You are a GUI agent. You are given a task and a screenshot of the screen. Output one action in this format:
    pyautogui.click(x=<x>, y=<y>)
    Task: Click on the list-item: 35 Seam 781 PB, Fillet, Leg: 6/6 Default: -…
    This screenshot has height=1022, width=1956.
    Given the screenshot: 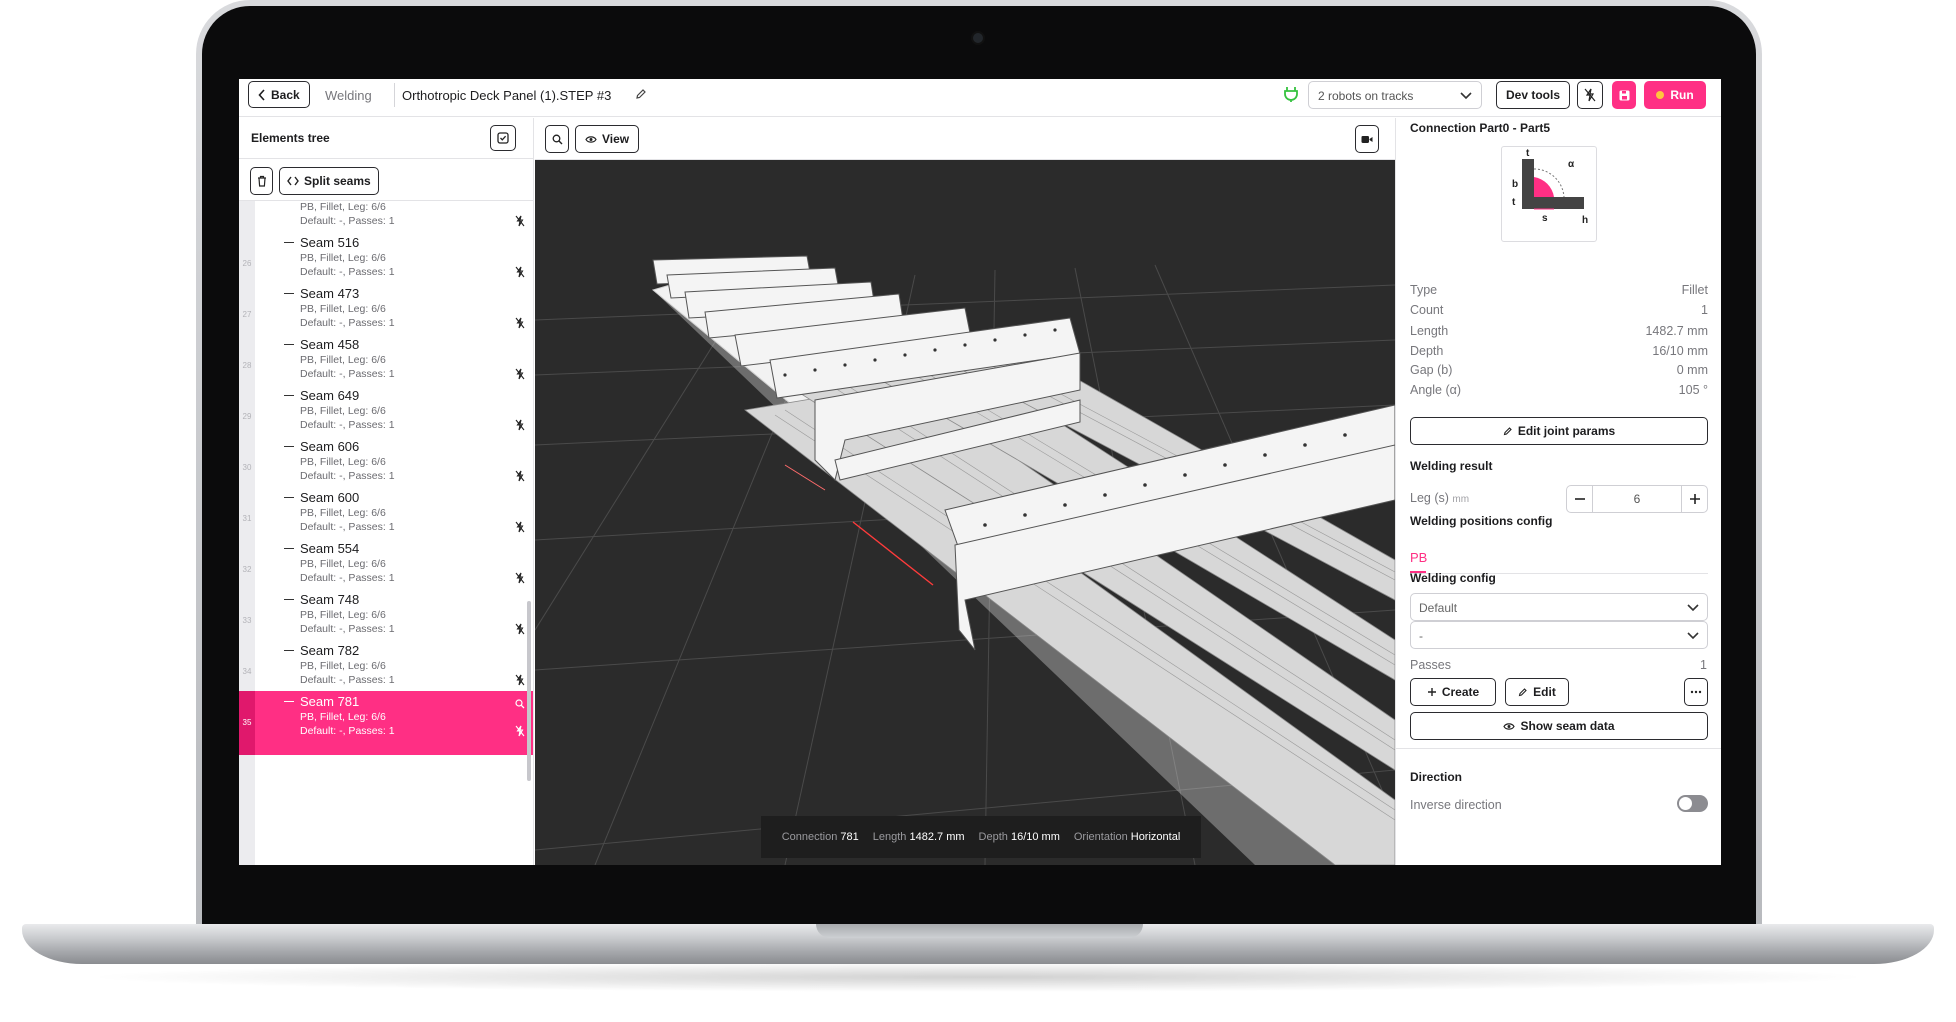 What is the action you would take?
    pyautogui.click(x=386, y=723)
    